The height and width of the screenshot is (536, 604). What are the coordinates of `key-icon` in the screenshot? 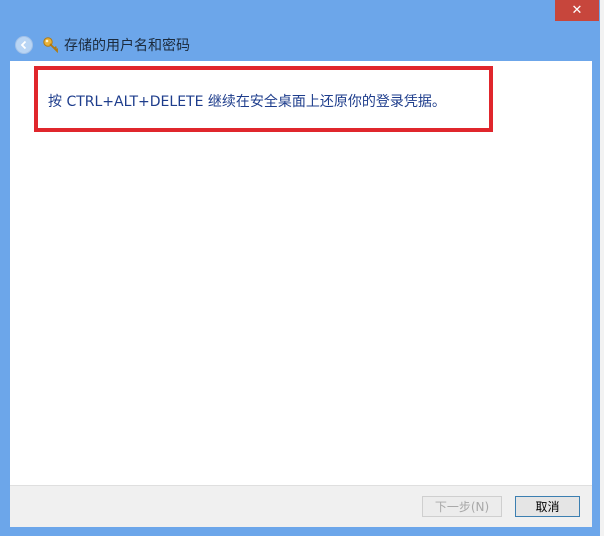 It's located at (50, 45).